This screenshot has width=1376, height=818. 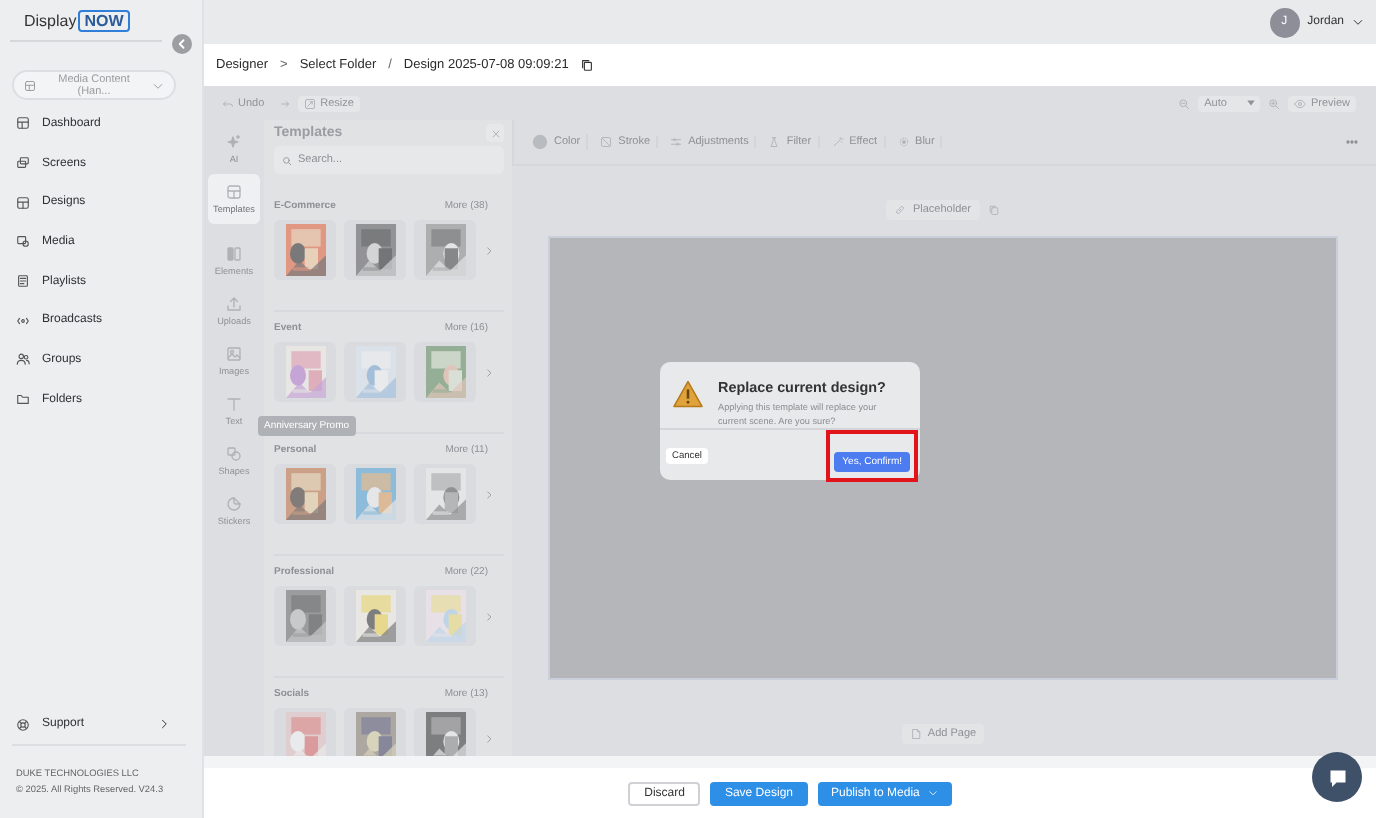 I want to click on speech-bubble-icon, so click(x=1337, y=777).